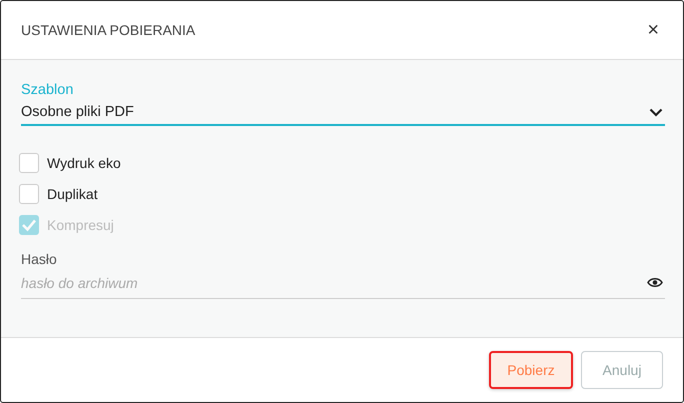 Image resolution: width=684 pixels, height=403 pixels. Describe the element at coordinates (655, 282) in the screenshot. I see `eye-icon` at that location.